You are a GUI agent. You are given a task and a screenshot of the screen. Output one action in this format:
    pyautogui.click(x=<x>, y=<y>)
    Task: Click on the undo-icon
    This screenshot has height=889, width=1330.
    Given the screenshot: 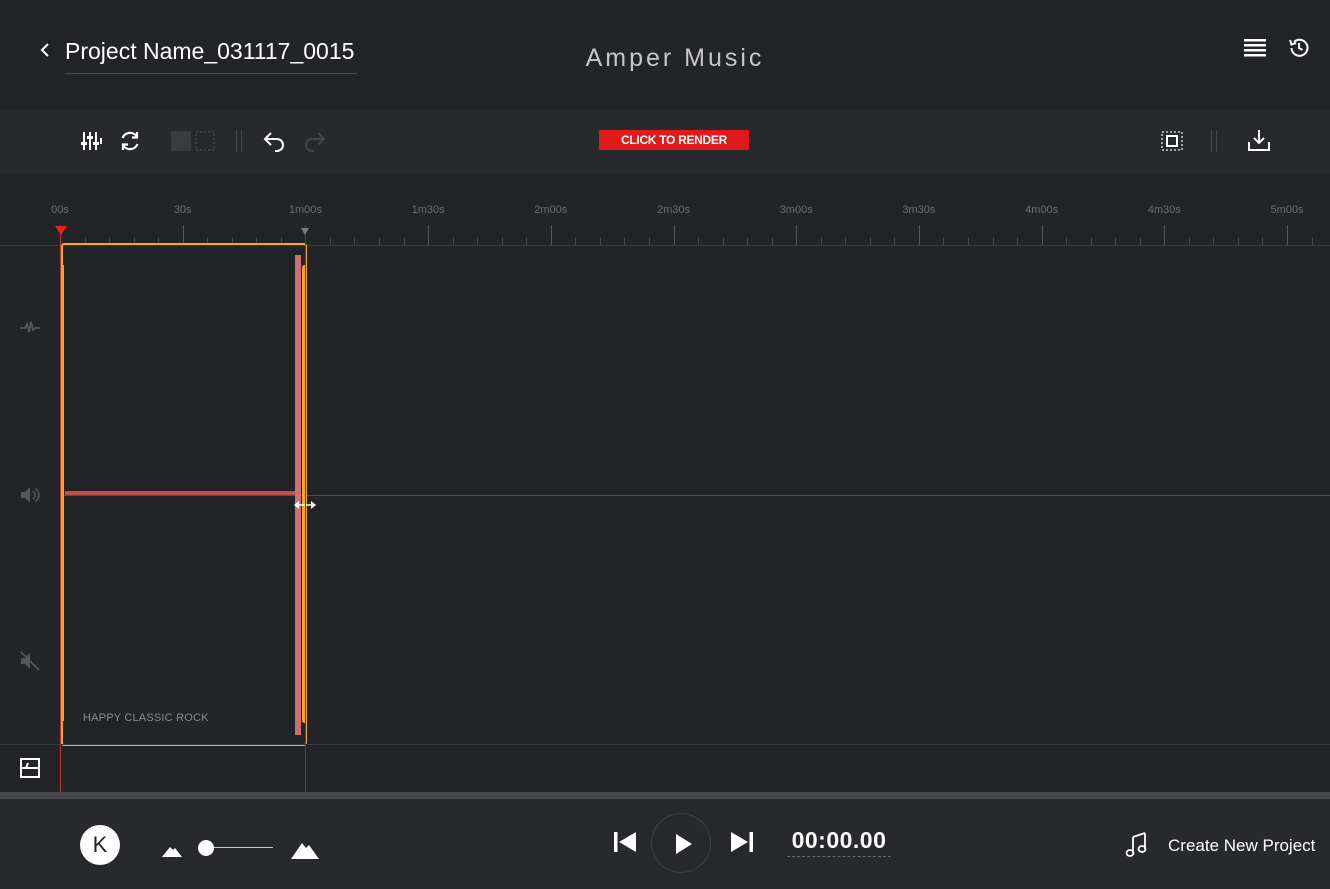 What is the action you would take?
    pyautogui.click(x=274, y=141)
    